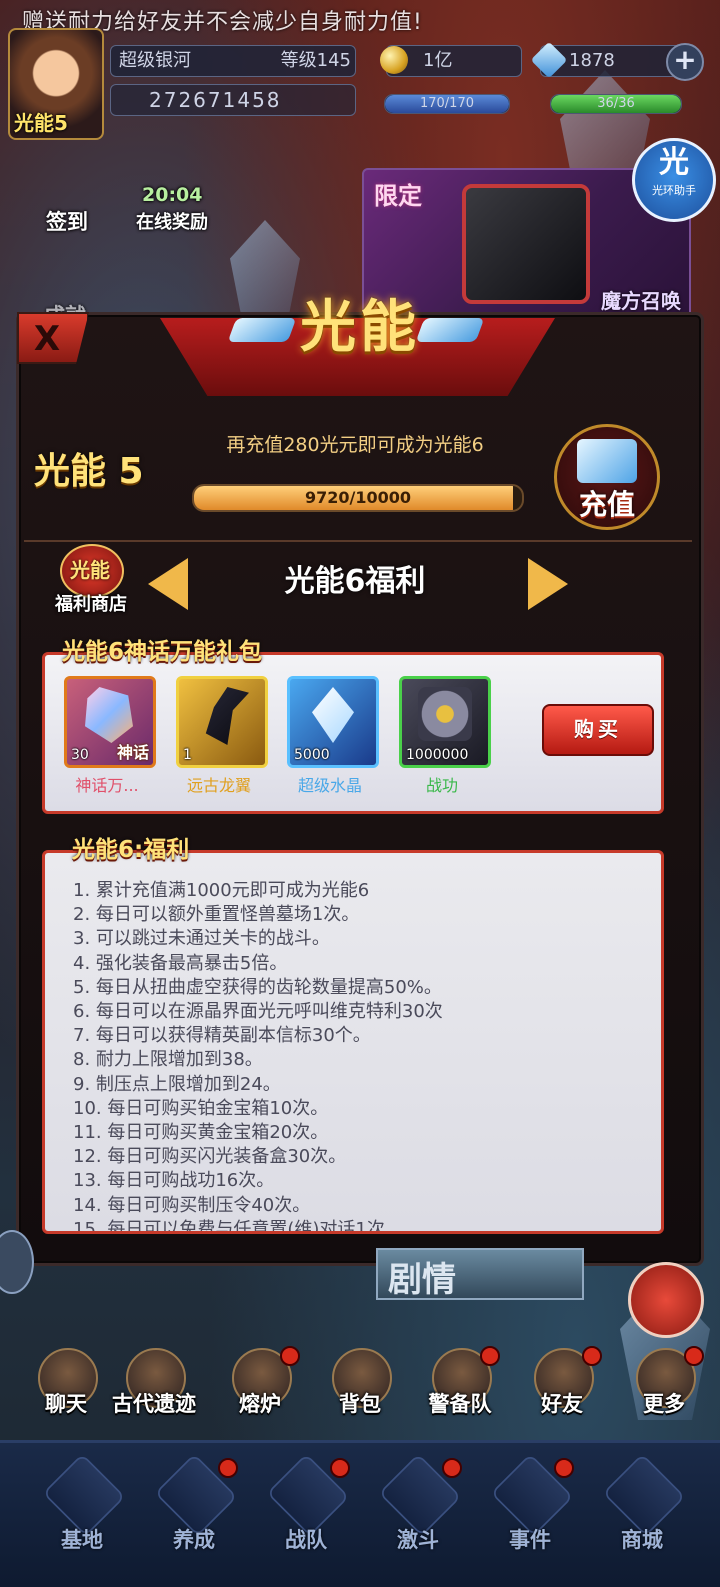 The height and width of the screenshot is (1587, 720). What do you see at coordinates (664, 1383) in the screenshot?
I see `quick-more-button: 更多` at bounding box center [664, 1383].